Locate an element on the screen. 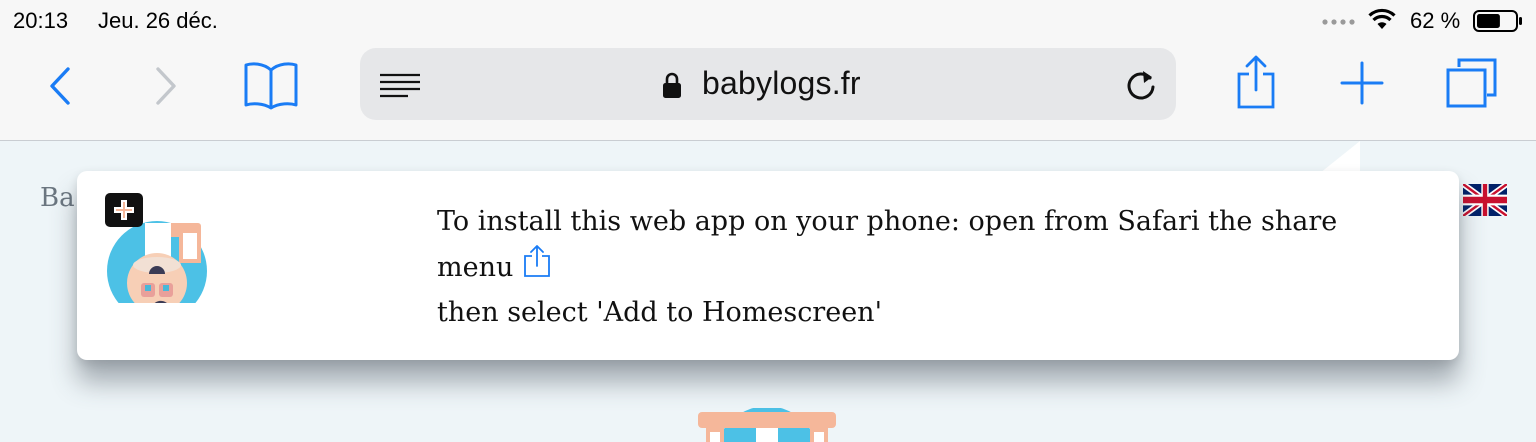 The height and width of the screenshot is (442, 1536). url-text: babylogs.fr is located at coordinates (781, 83).